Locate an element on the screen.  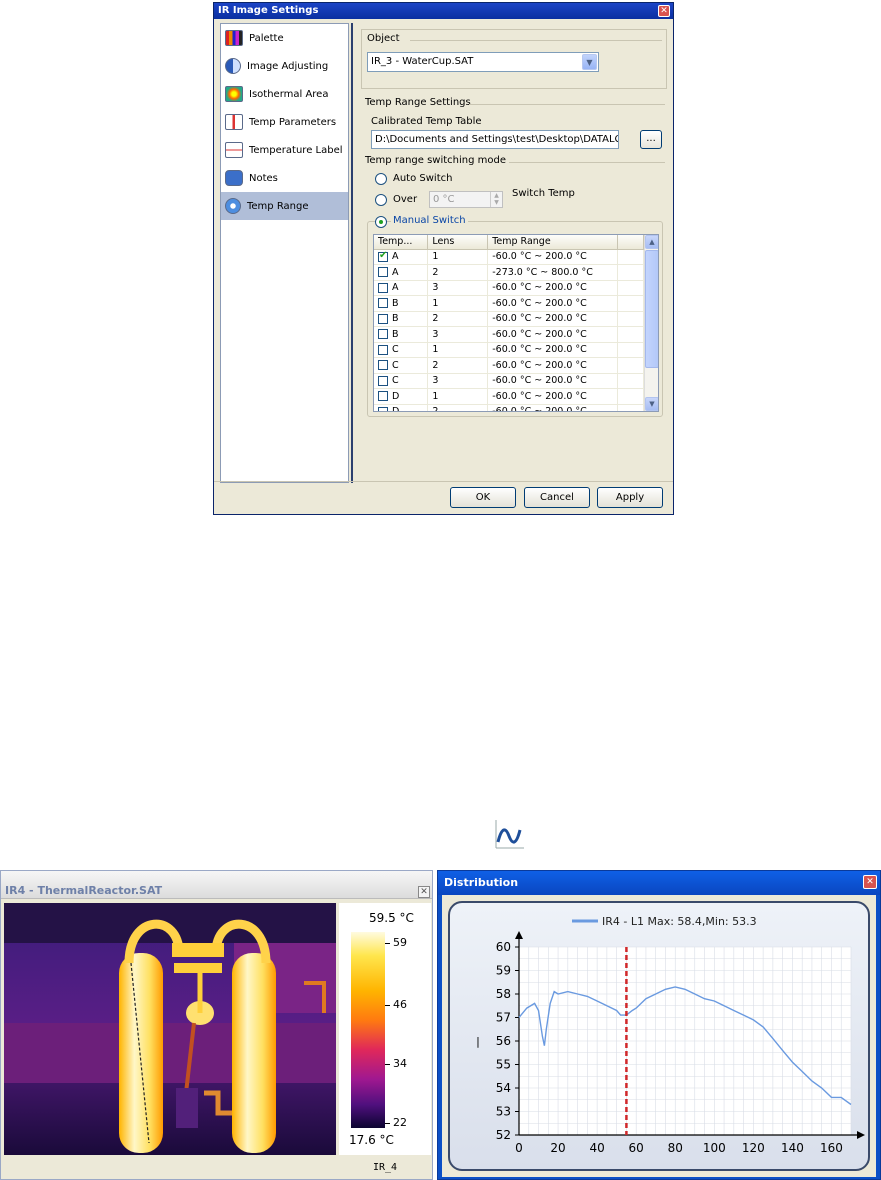
y-axis-label: | is located at coordinates (478, 1041).